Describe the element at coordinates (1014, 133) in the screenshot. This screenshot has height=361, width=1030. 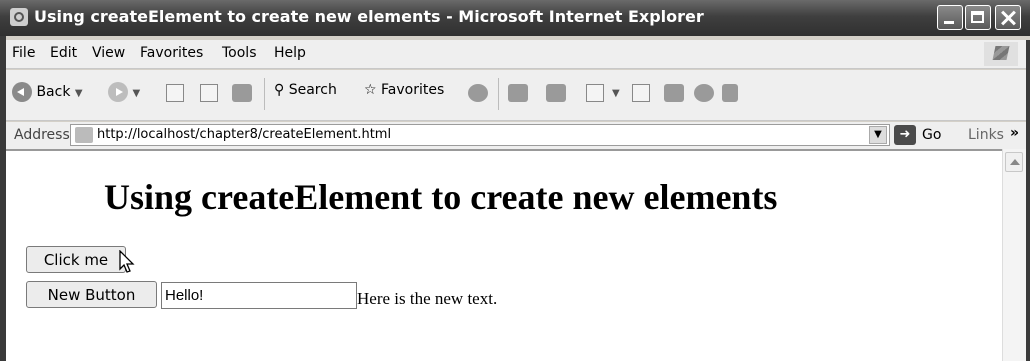
I see `links-chevron-icon: »` at that location.